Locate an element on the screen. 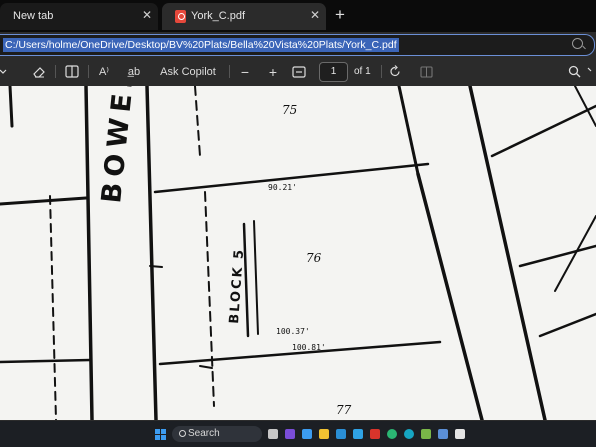  taskbar-search-label: Search is located at coordinates (204, 433).